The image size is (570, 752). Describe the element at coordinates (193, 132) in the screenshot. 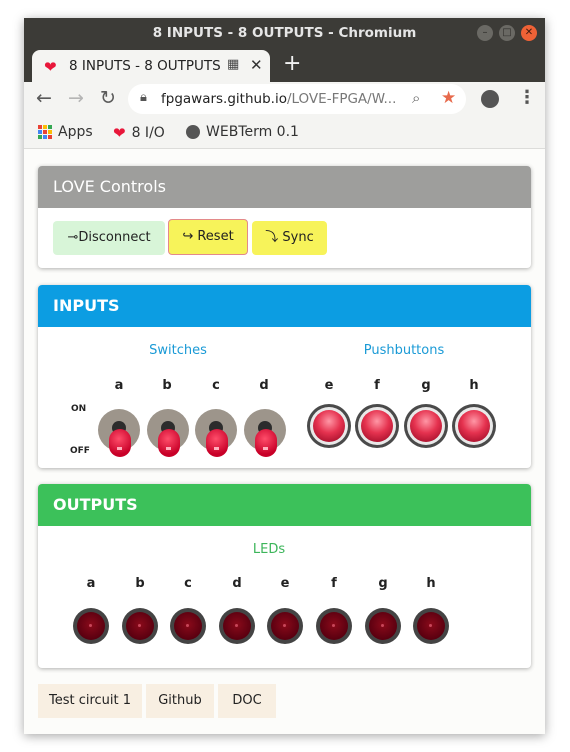

I see `globe-icon` at that location.